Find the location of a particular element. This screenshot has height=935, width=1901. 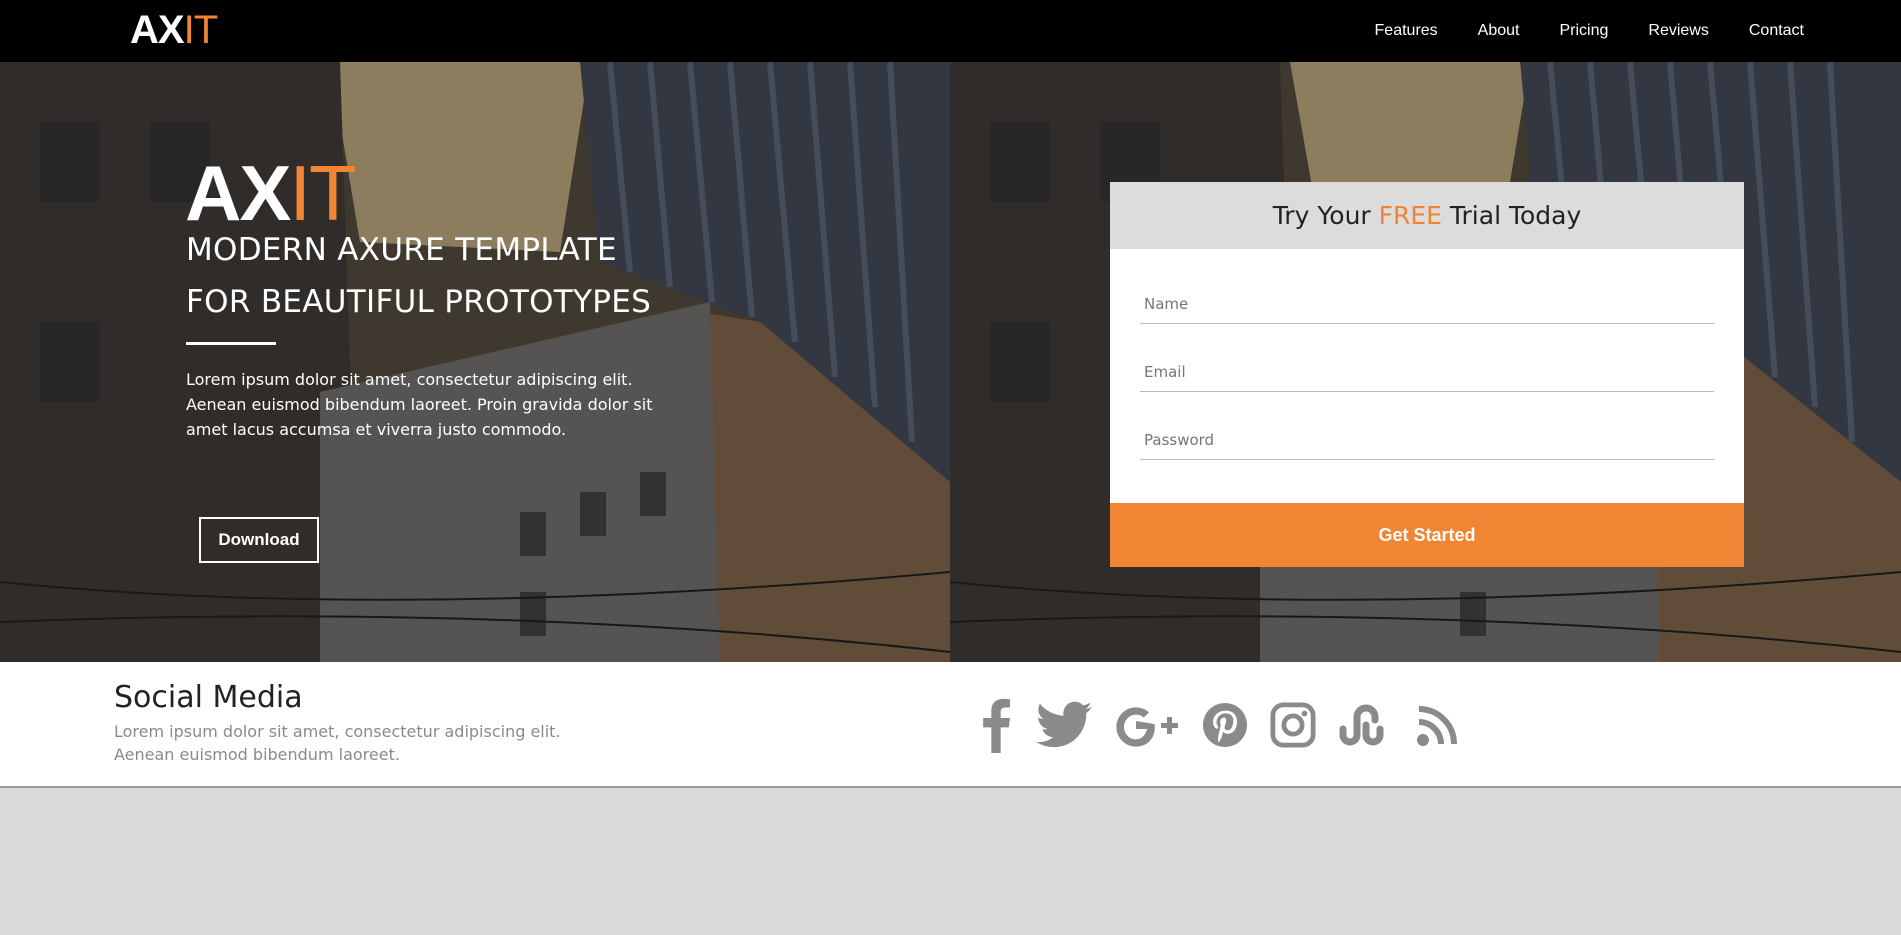

nav-link-features: Features is located at coordinates (1406, 31).